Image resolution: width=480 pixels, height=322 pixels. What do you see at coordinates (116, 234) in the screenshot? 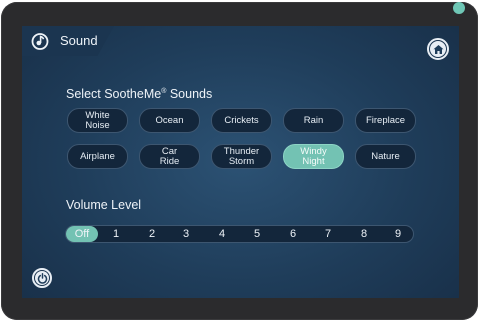
I see `volume-level-1: 1` at bounding box center [116, 234].